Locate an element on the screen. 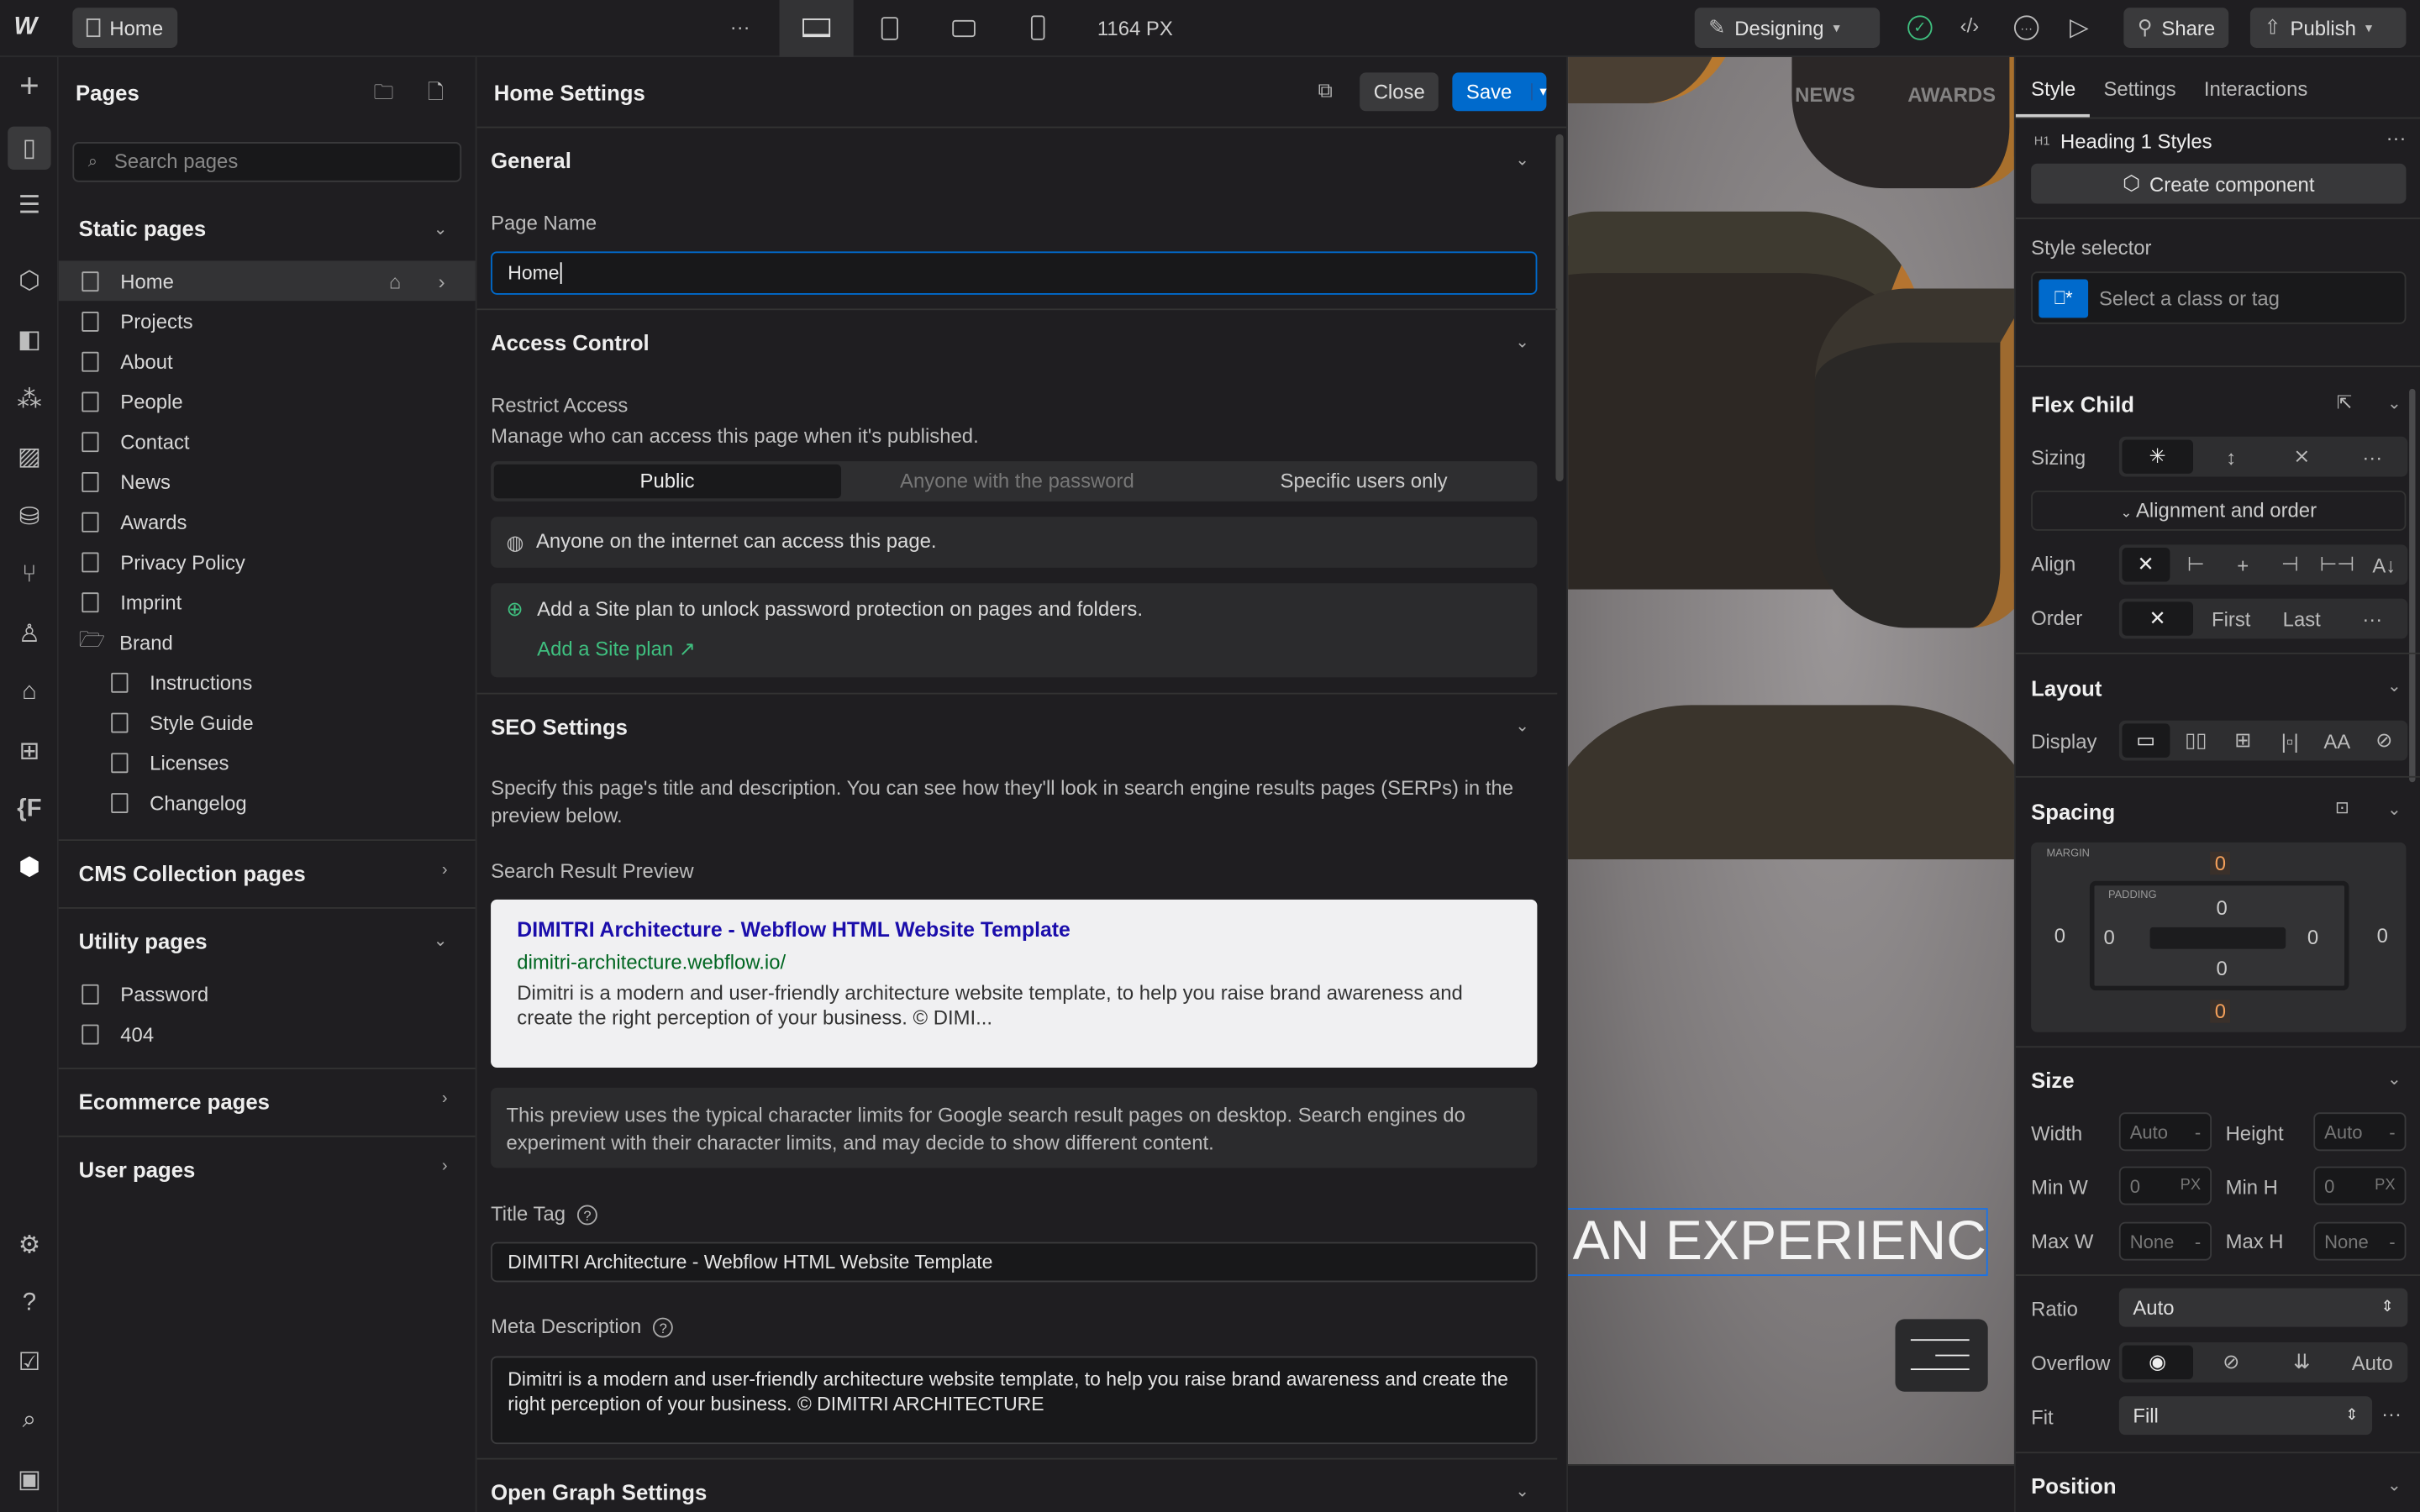 The width and height of the screenshot is (2420, 1512). canvas-nav-news: NEWS is located at coordinates (1825, 95).